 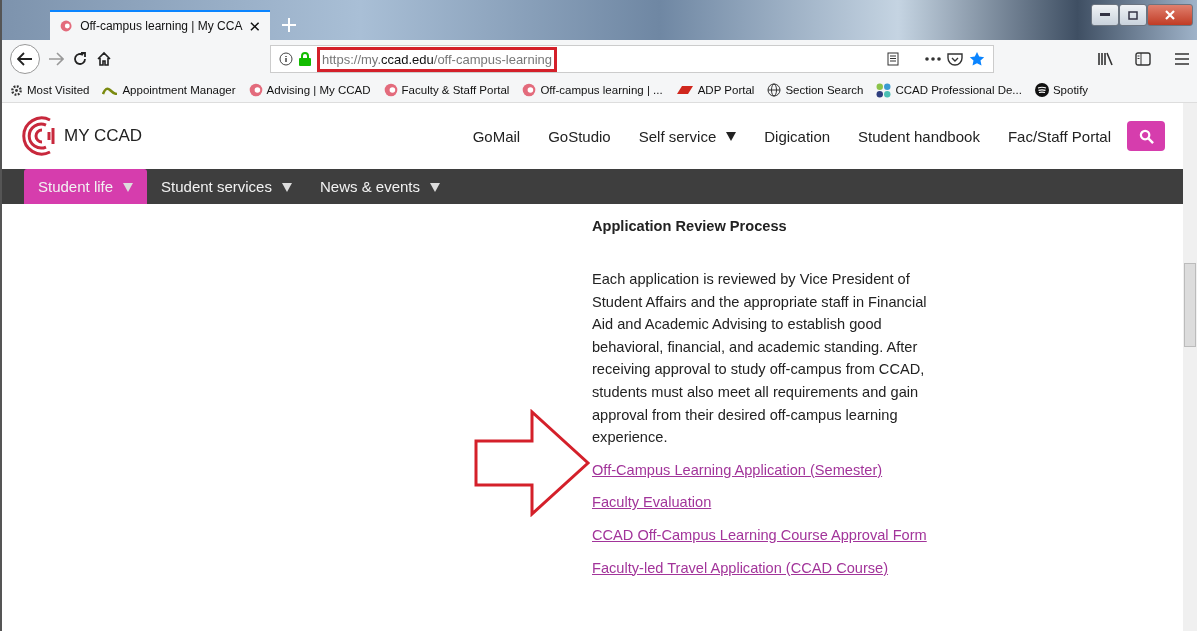 What do you see at coordinates (933, 59) in the screenshot?
I see `more-icon` at bounding box center [933, 59].